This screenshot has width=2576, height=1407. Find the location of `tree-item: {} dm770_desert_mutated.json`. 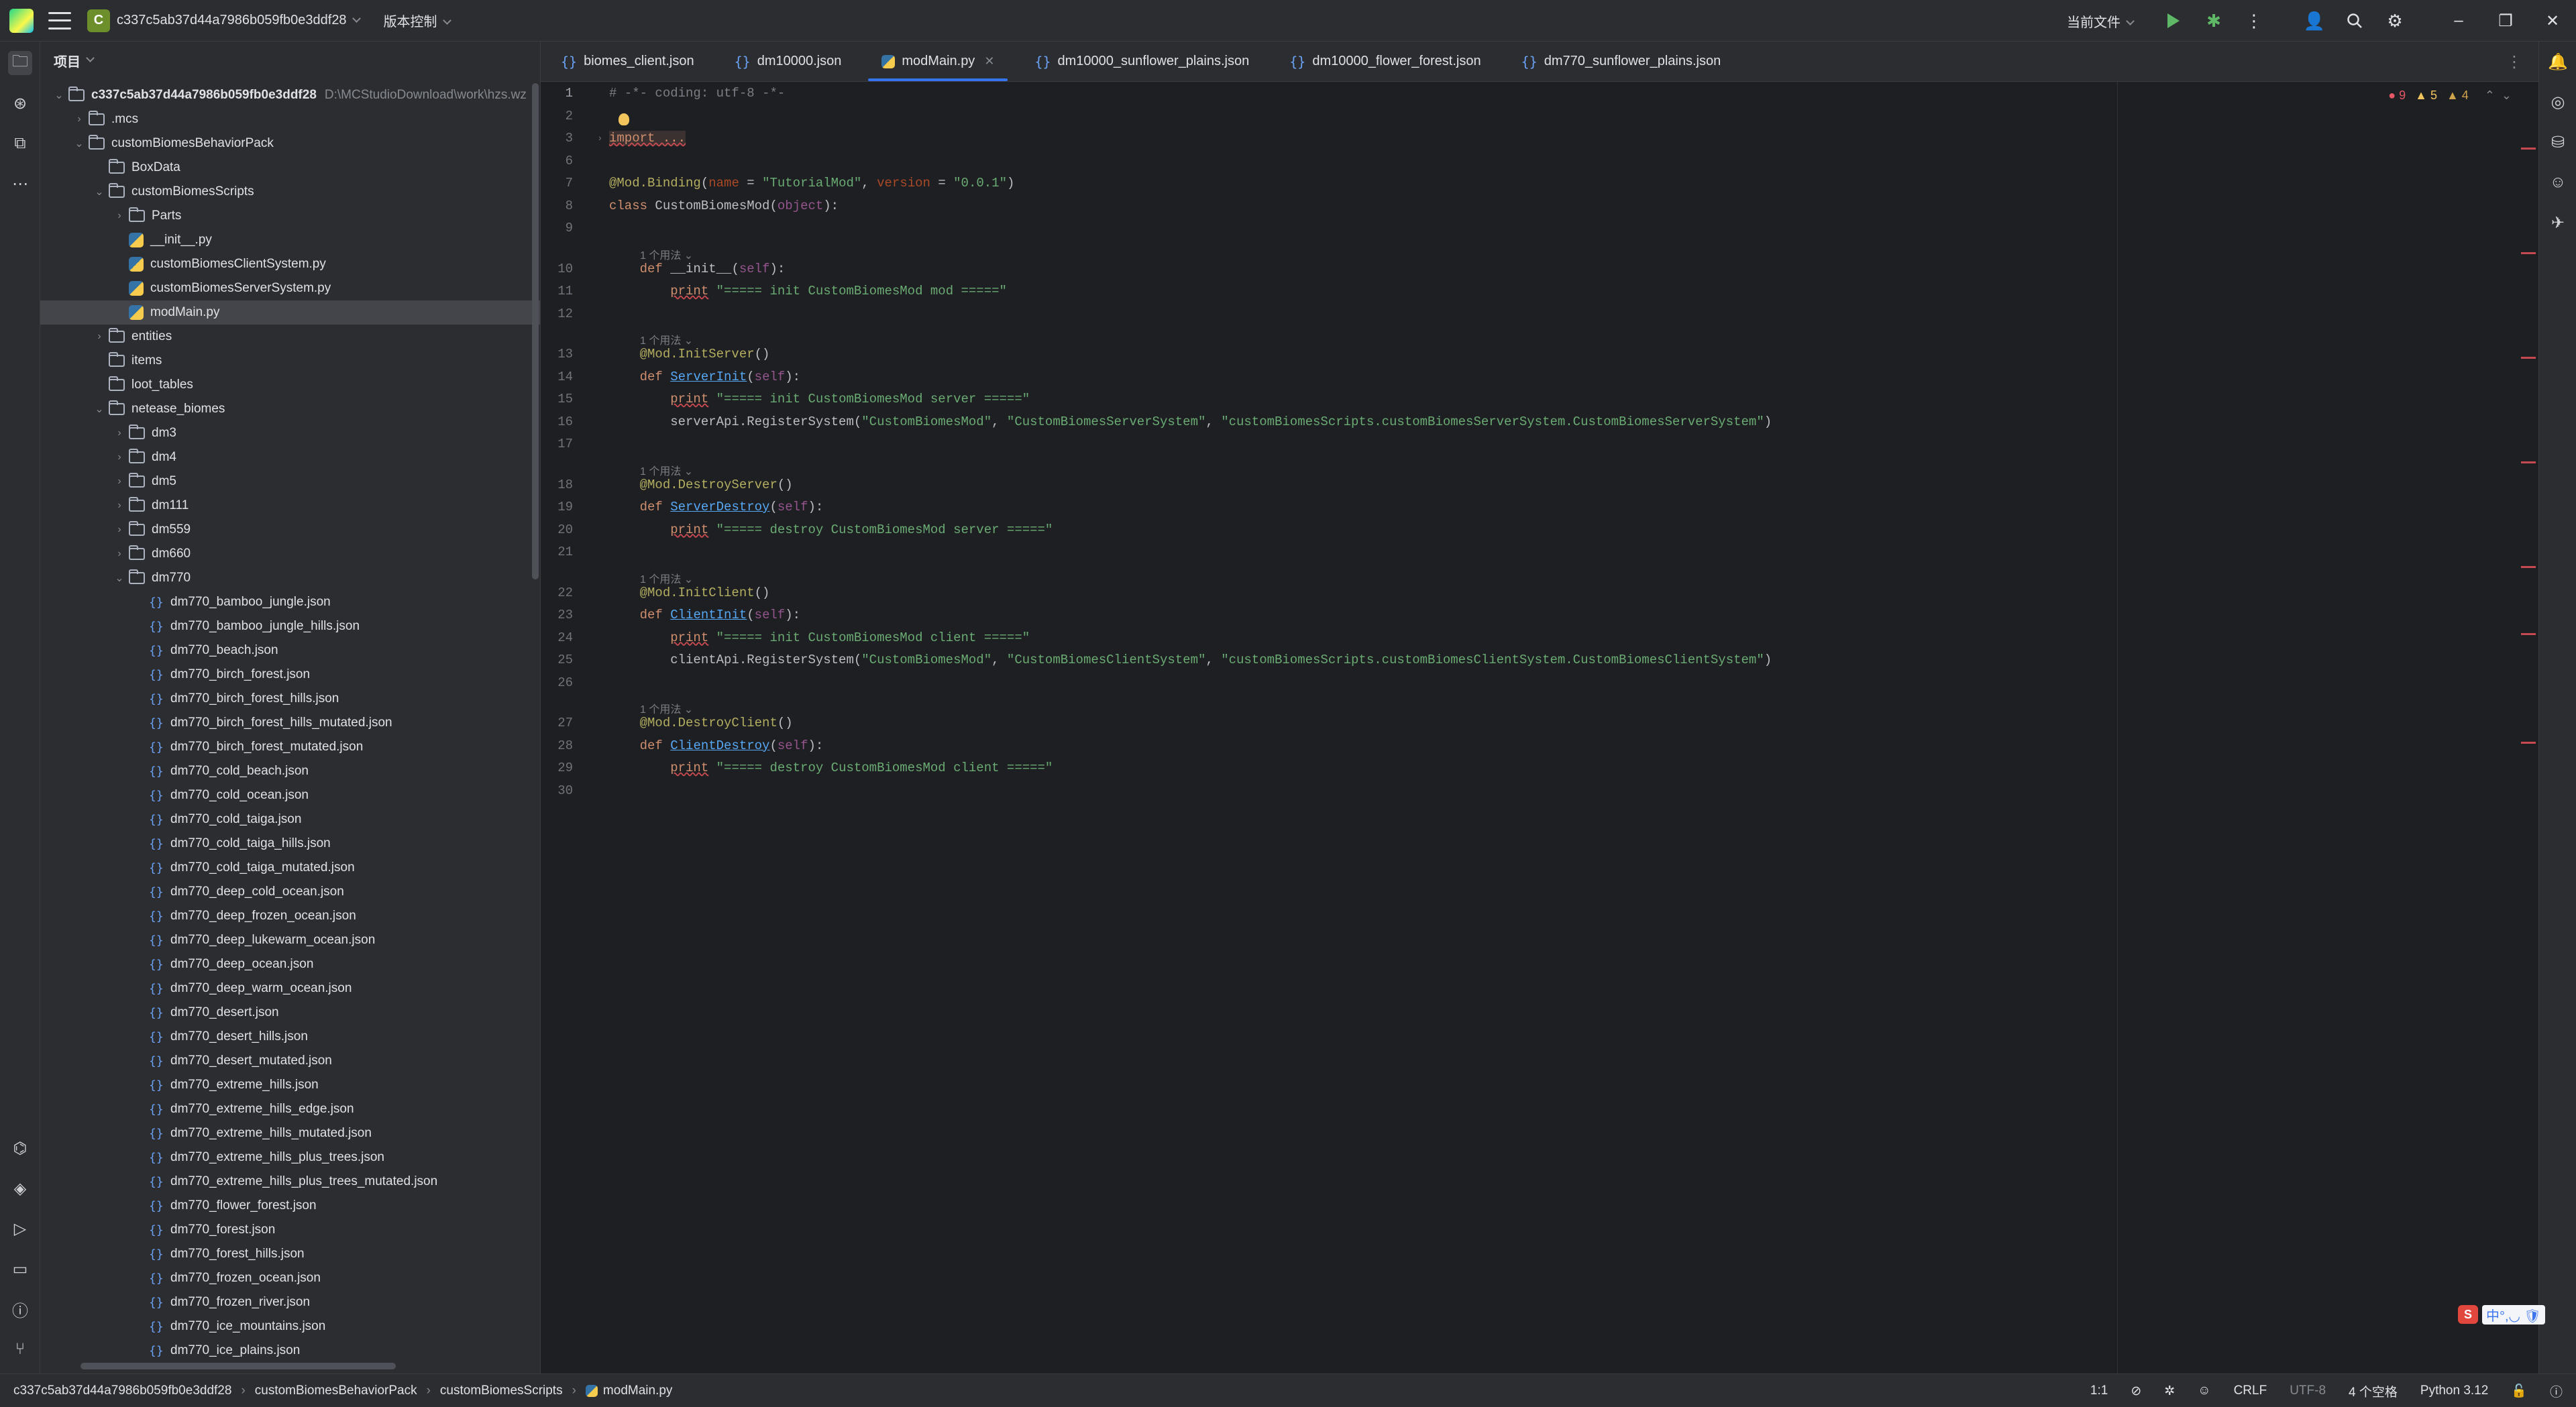

tree-item: {} dm770_desert_mutated.json is located at coordinates (290, 1061).